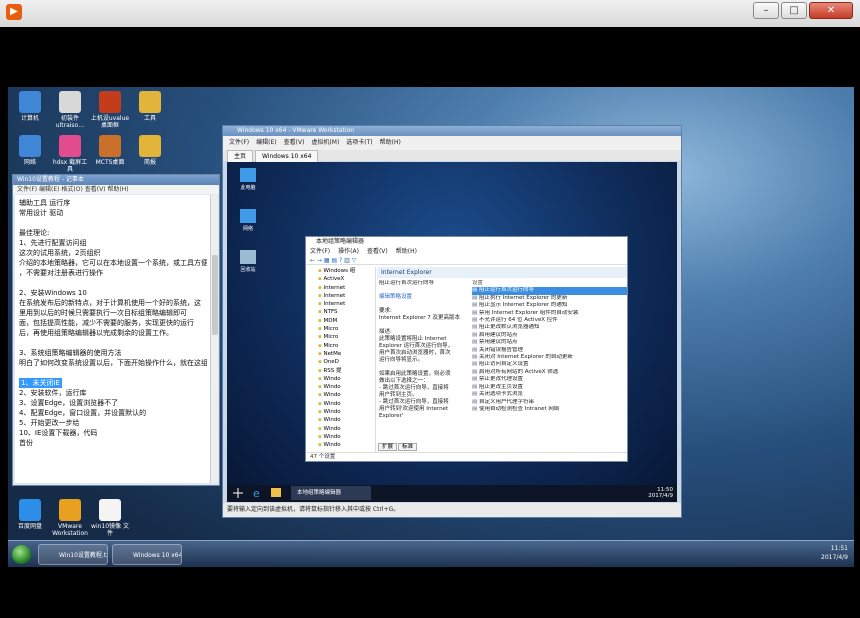 The image size is (860, 618). Describe the element at coordinates (766, 10) in the screenshot. I see `minimize-button: –` at that location.